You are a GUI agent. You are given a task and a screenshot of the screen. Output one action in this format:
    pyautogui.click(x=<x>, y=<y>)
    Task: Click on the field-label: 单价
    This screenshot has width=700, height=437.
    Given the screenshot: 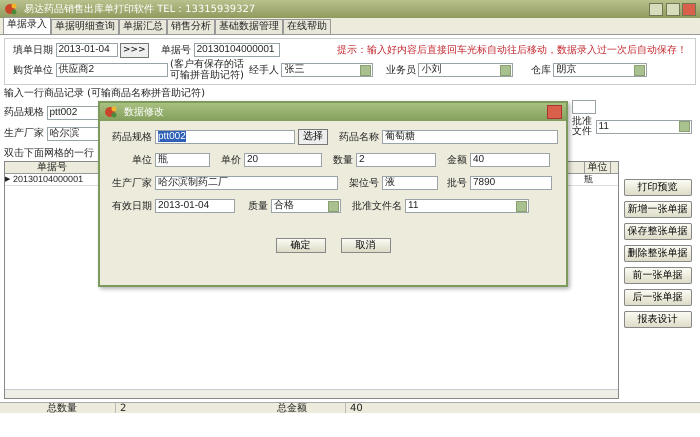 What is the action you would take?
    pyautogui.click(x=230, y=161)
    